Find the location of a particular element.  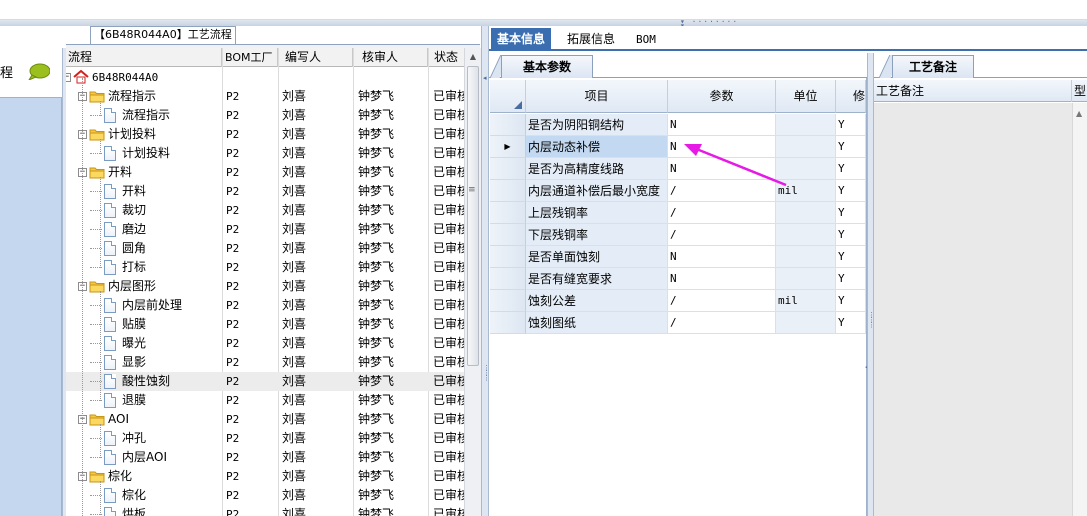

tree-scrollbar: ▲ ≡ is located at coordinates (472, 282).